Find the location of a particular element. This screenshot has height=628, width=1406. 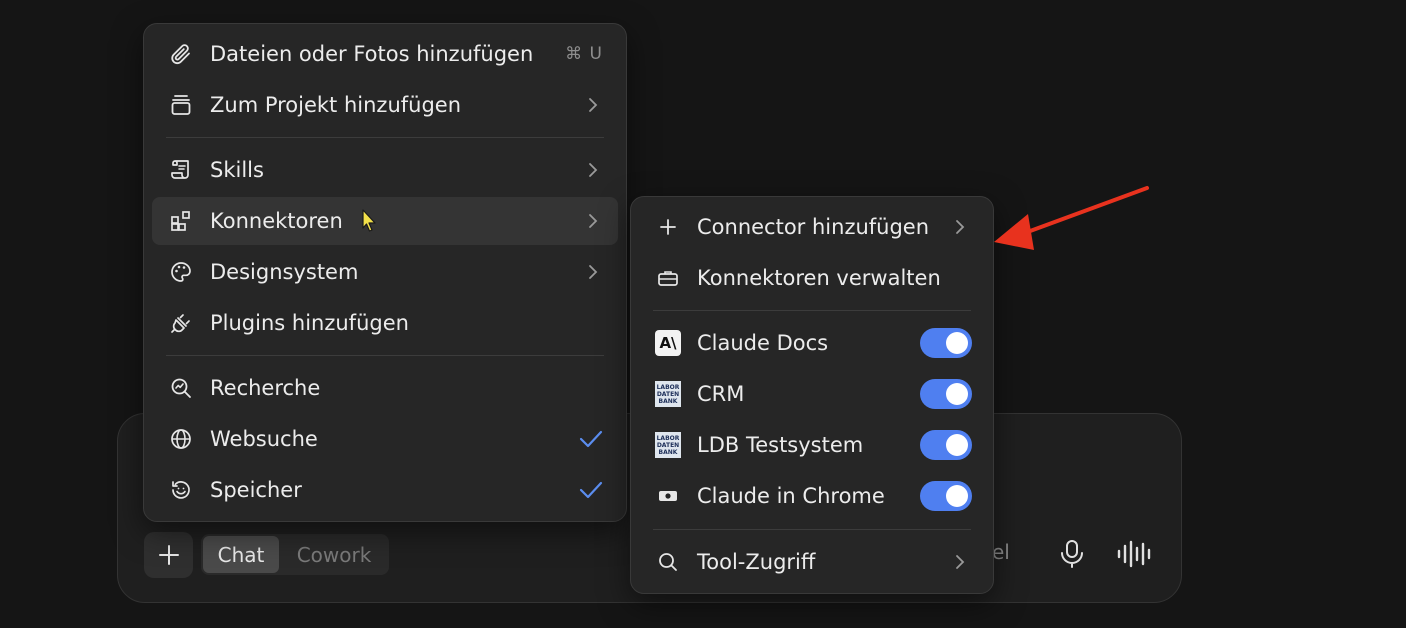

menu-item-connectors: Konnektoren is located at coordinates (385, 221).